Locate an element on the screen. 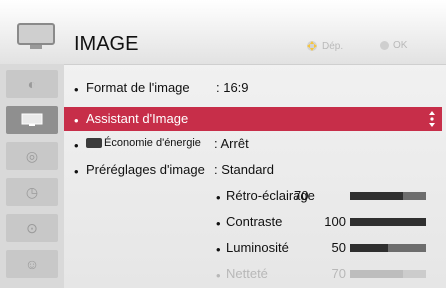  up-down-arrows-icon is located at coordinates (432, 119).